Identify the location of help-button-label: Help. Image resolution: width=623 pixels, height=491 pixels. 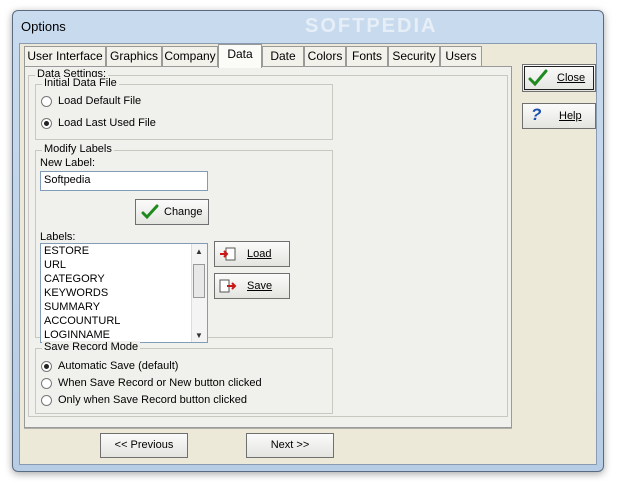
(570, 116).